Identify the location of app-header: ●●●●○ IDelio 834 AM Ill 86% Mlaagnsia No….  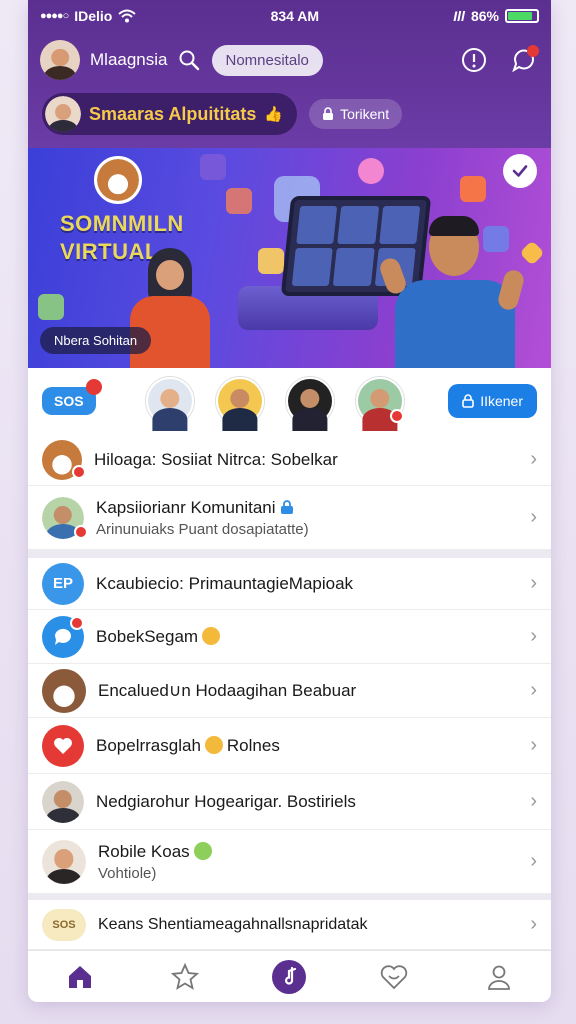
(289, 74).